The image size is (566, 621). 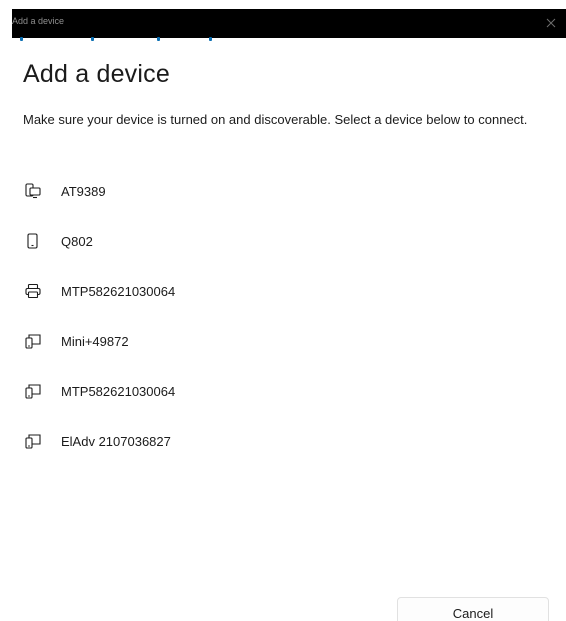 What do you see at coordinates (38, 21) in the screenshot?
I see `window-title: Add a device` at bounding box center [38, 21].